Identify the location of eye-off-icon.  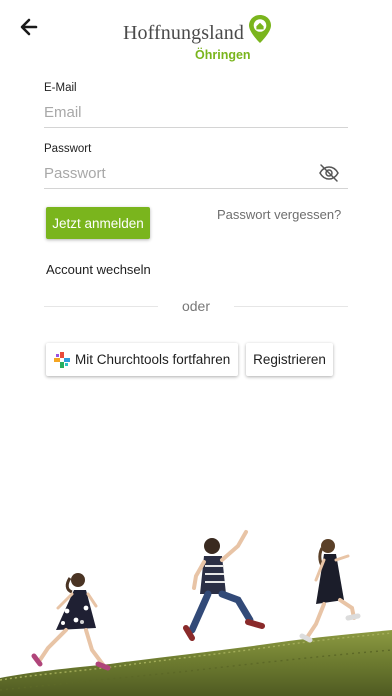
(329, 173).